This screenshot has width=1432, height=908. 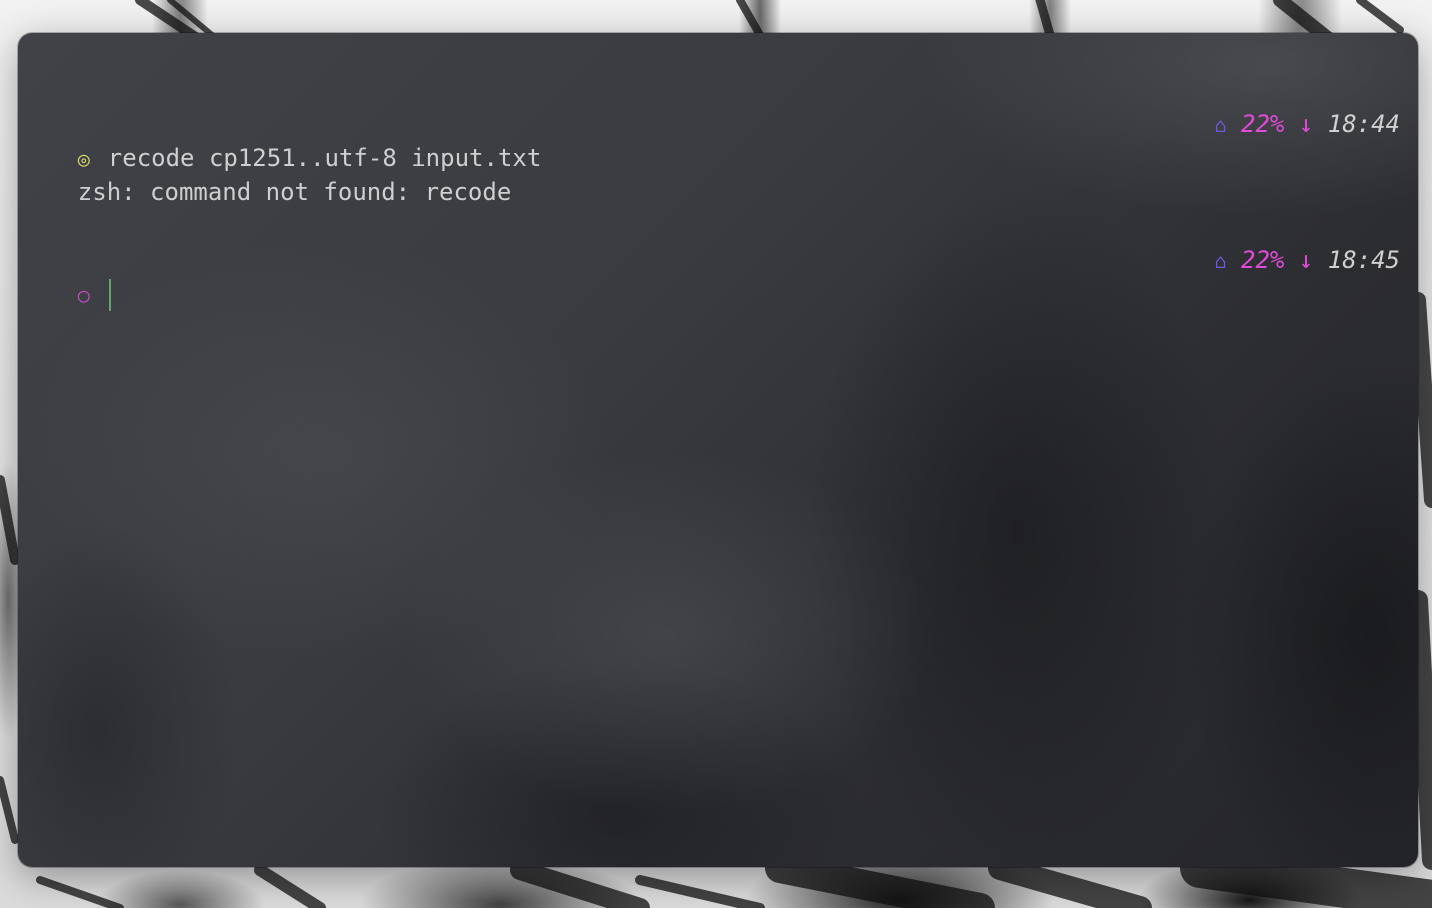 What do you see at coordinates (83, 295) in the screenshot?
I see `prompt-status-icon: ○` at bounding box center [83, 295].